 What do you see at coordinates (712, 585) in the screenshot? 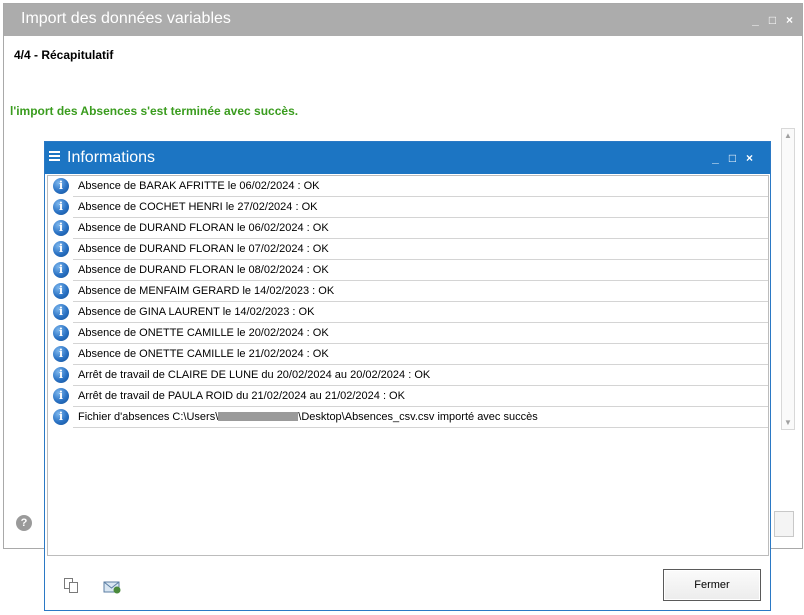
I see `close-dialog-button: Fermer` at bounding box center [712, 585].